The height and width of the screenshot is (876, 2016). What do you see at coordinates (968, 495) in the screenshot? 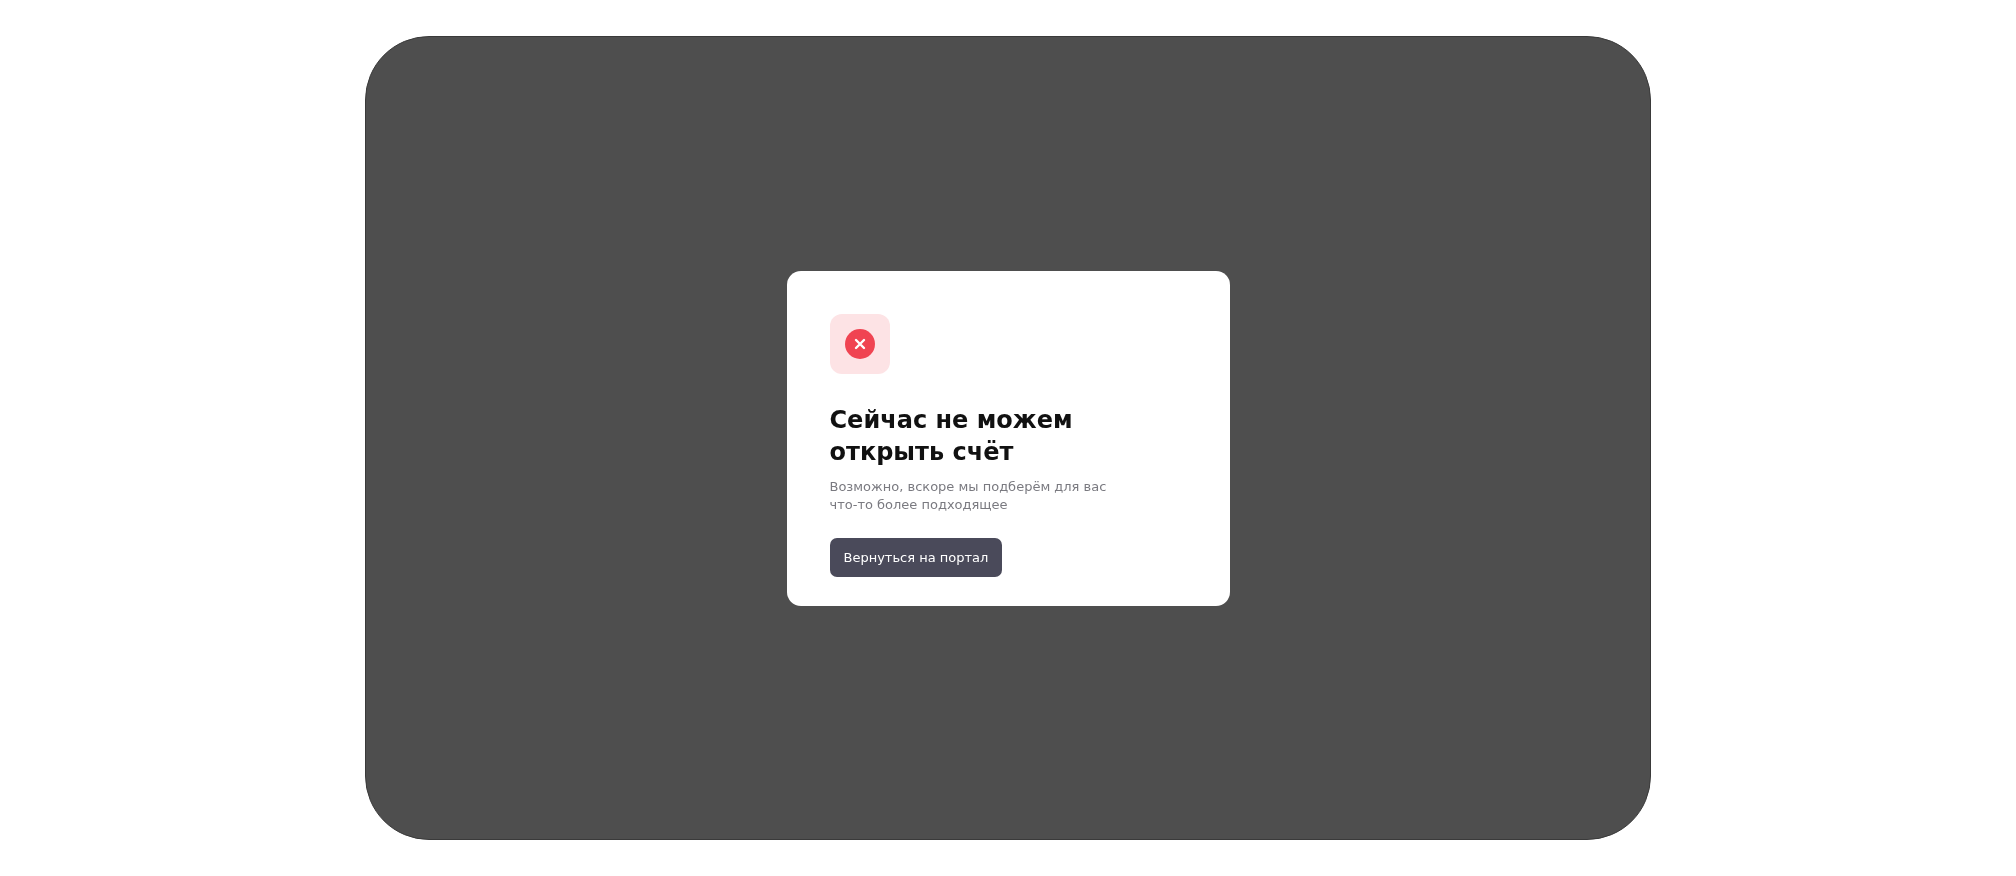
I see `dialog-message: Возможно, вскоре мы подберём для вас что-то более подходящее` at bounding box center [968, 495].